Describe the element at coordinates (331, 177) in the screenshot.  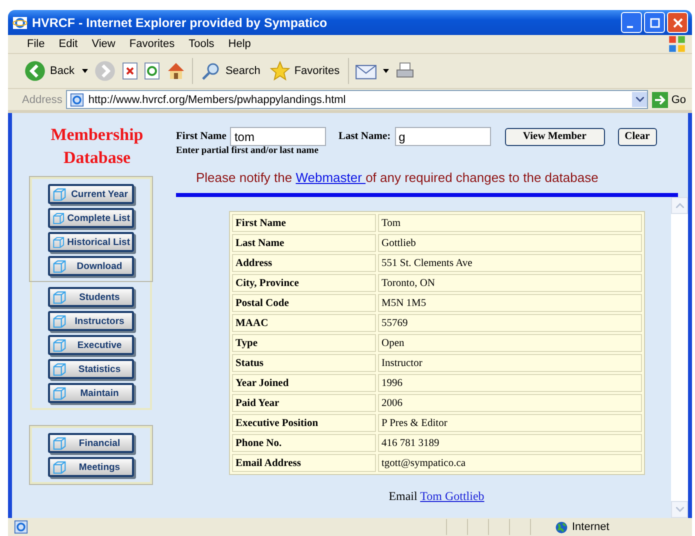
I see `webmaster-link: Webmaster` at that location.